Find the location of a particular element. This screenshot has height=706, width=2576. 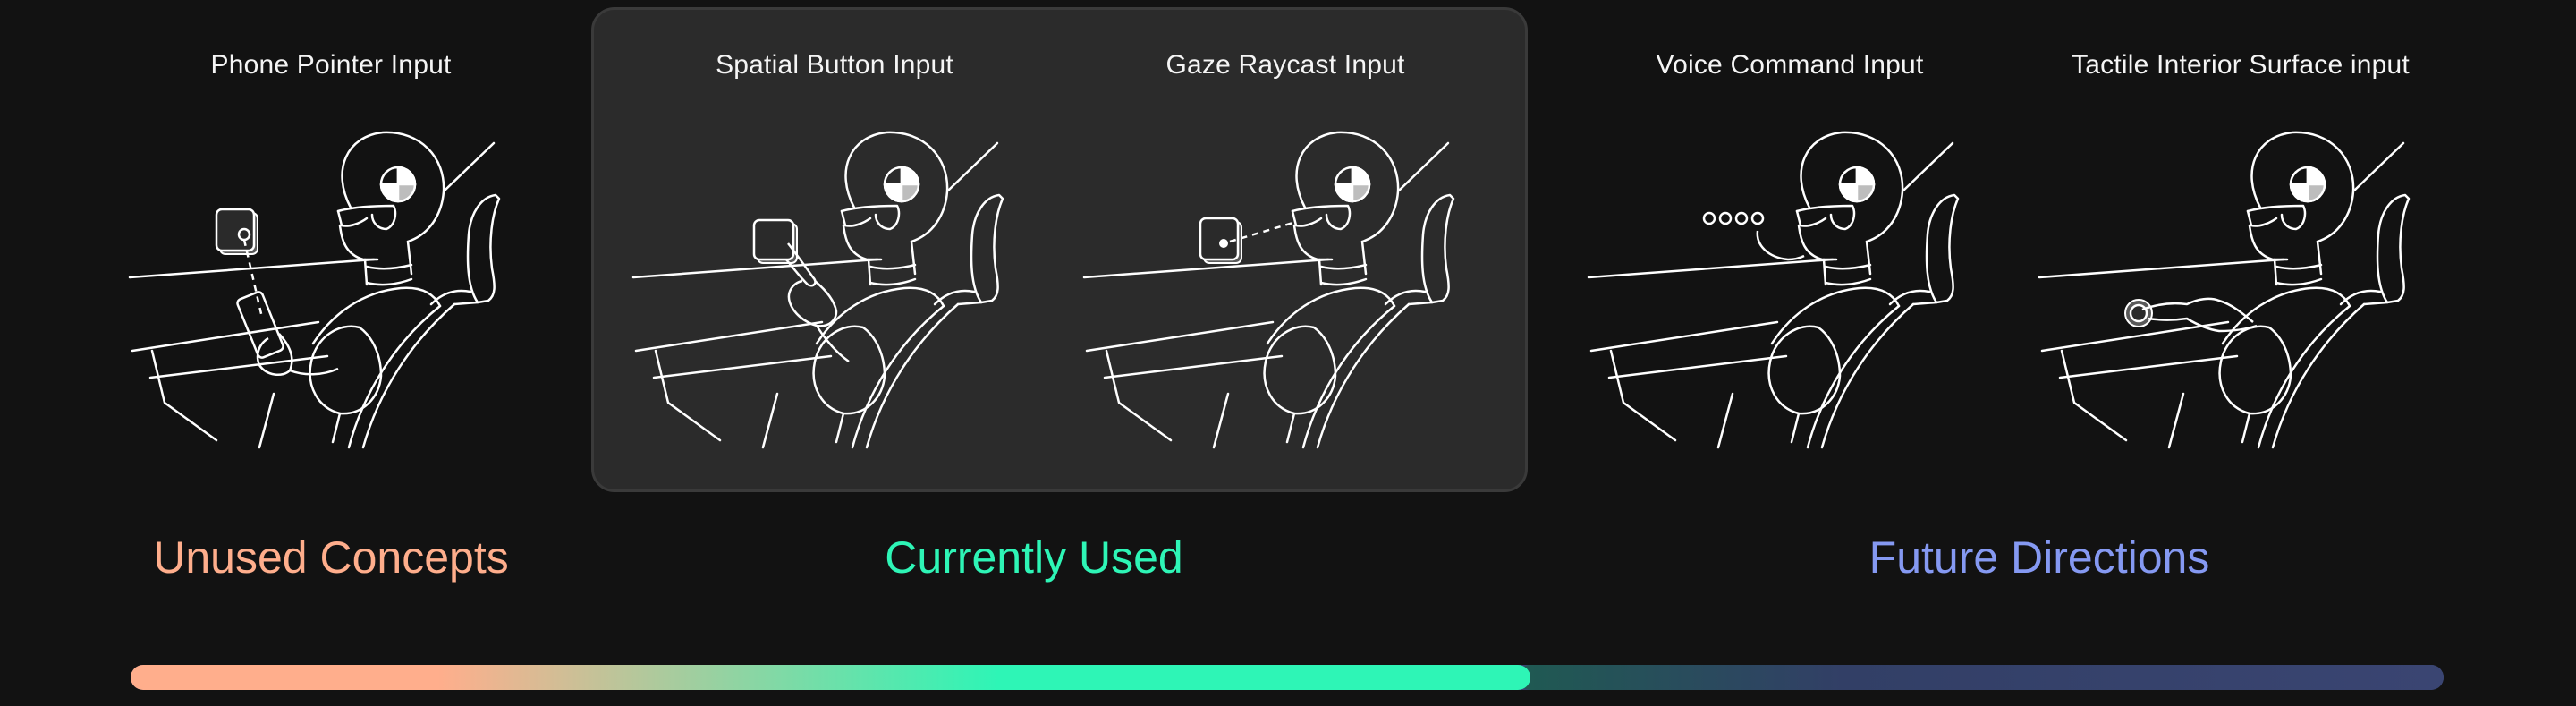

progress-bar is located at coordinates (1287, 677).